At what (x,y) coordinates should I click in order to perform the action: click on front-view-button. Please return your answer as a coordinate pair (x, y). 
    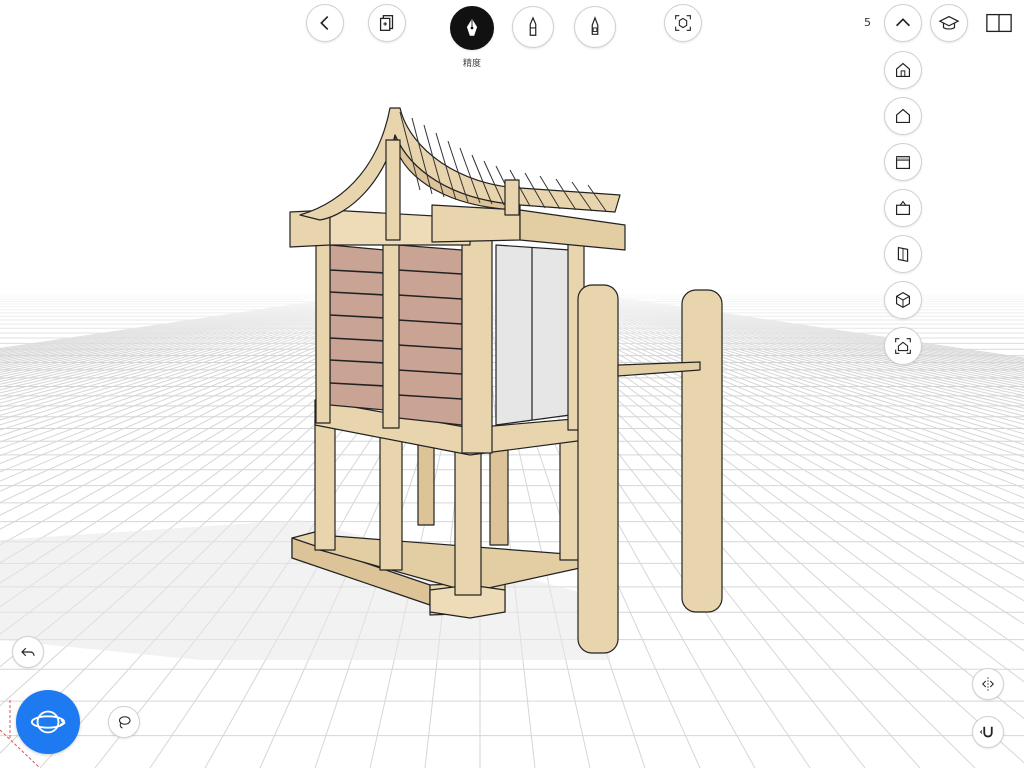
    Looking at the image, I should click on (903, 70).